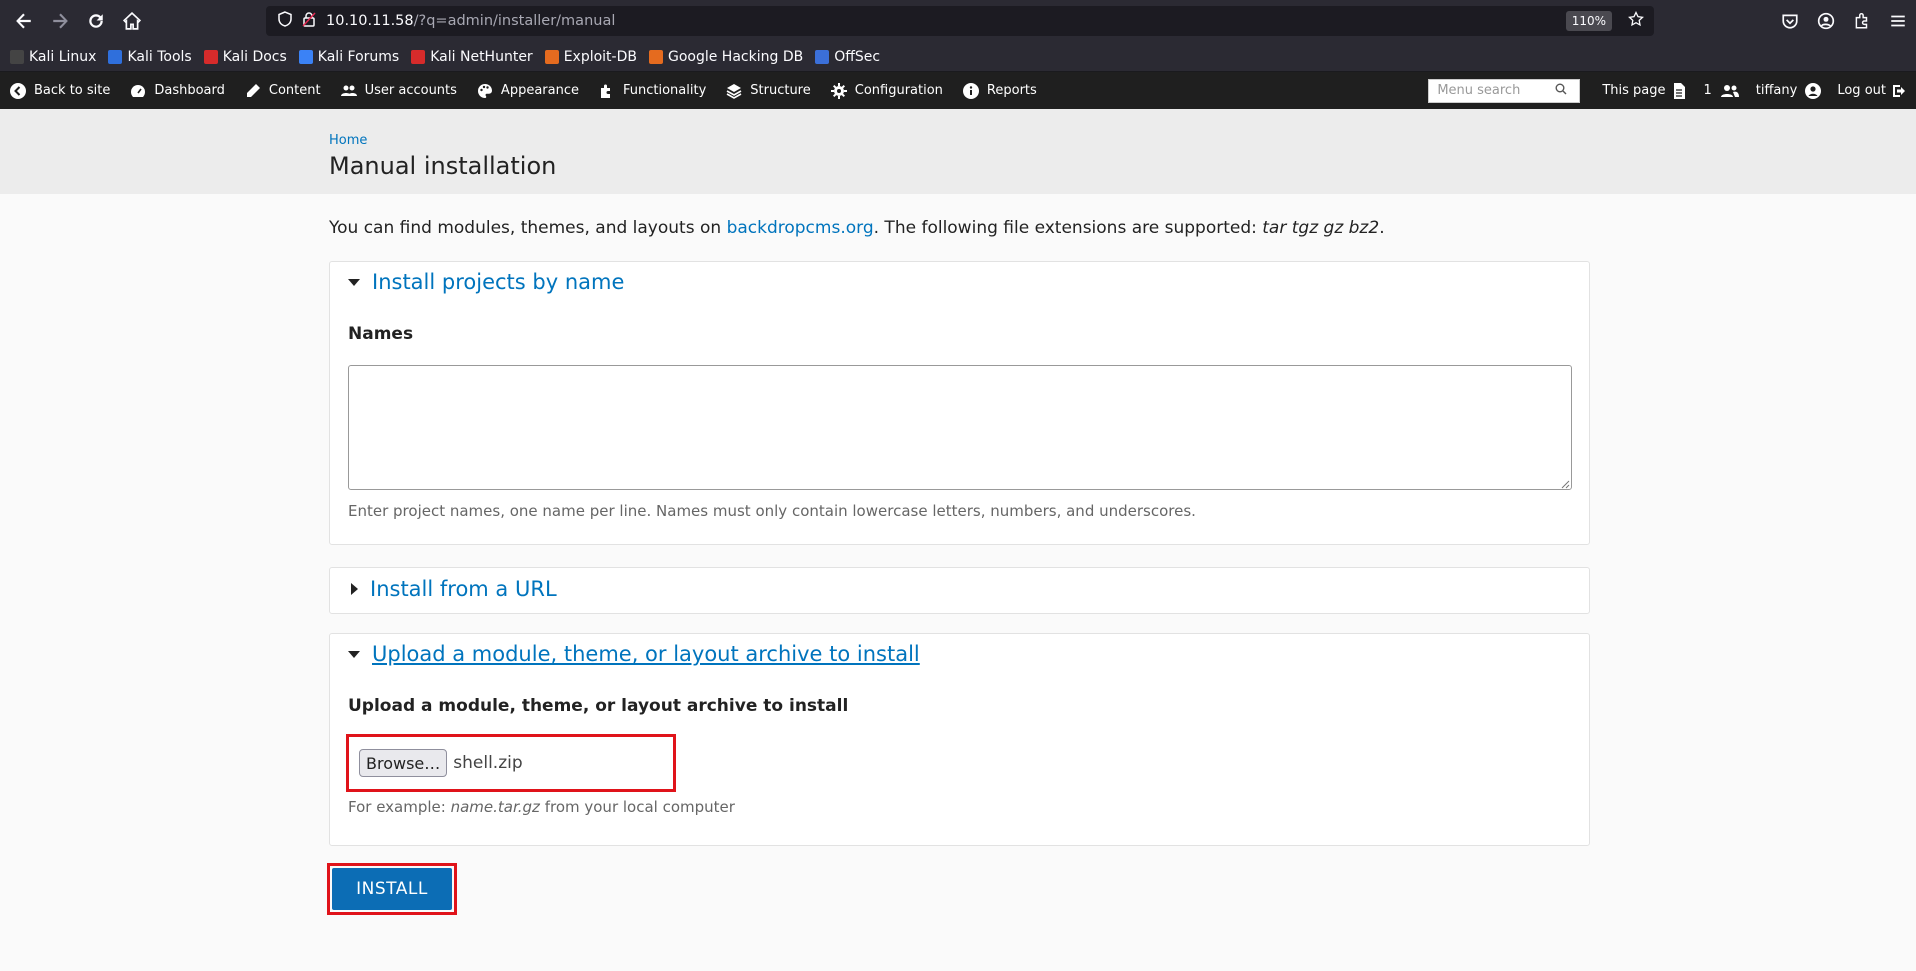  I want to click on install-by-name-toggle: Install projects by name, so click(486, 282).